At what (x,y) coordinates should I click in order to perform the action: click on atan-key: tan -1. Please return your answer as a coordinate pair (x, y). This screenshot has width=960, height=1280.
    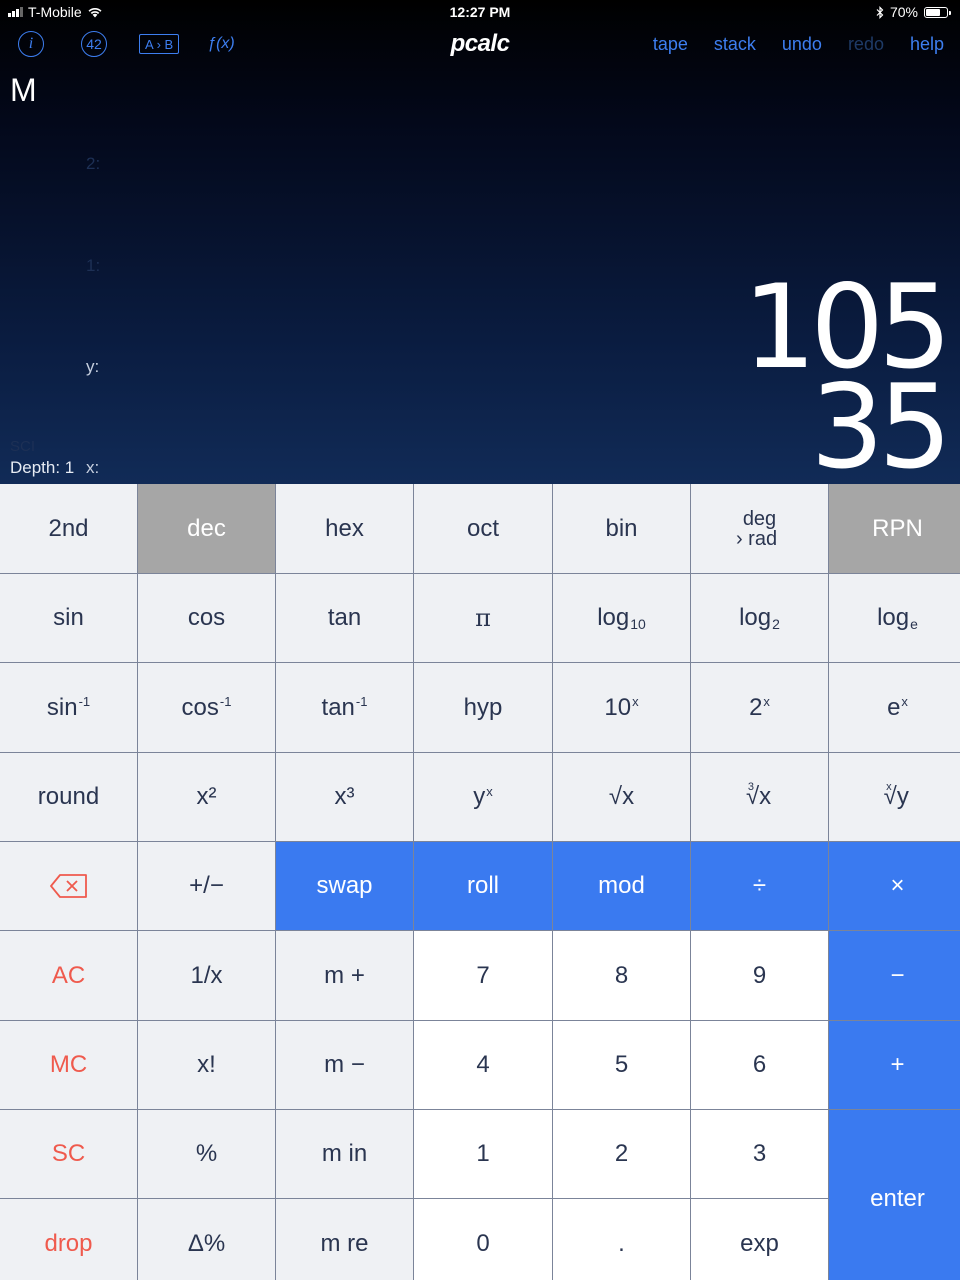
    Looking at the image, I should click on (344, 707).